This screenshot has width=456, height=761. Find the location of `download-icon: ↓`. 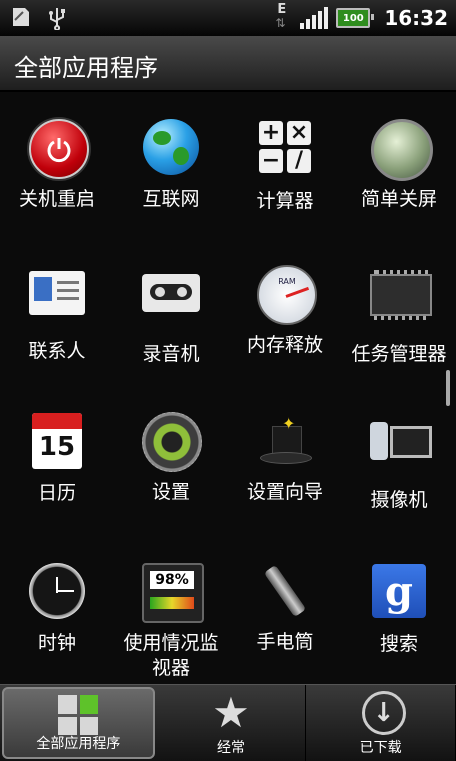

download-icon: ↓ is located at coordinates (383, 713).